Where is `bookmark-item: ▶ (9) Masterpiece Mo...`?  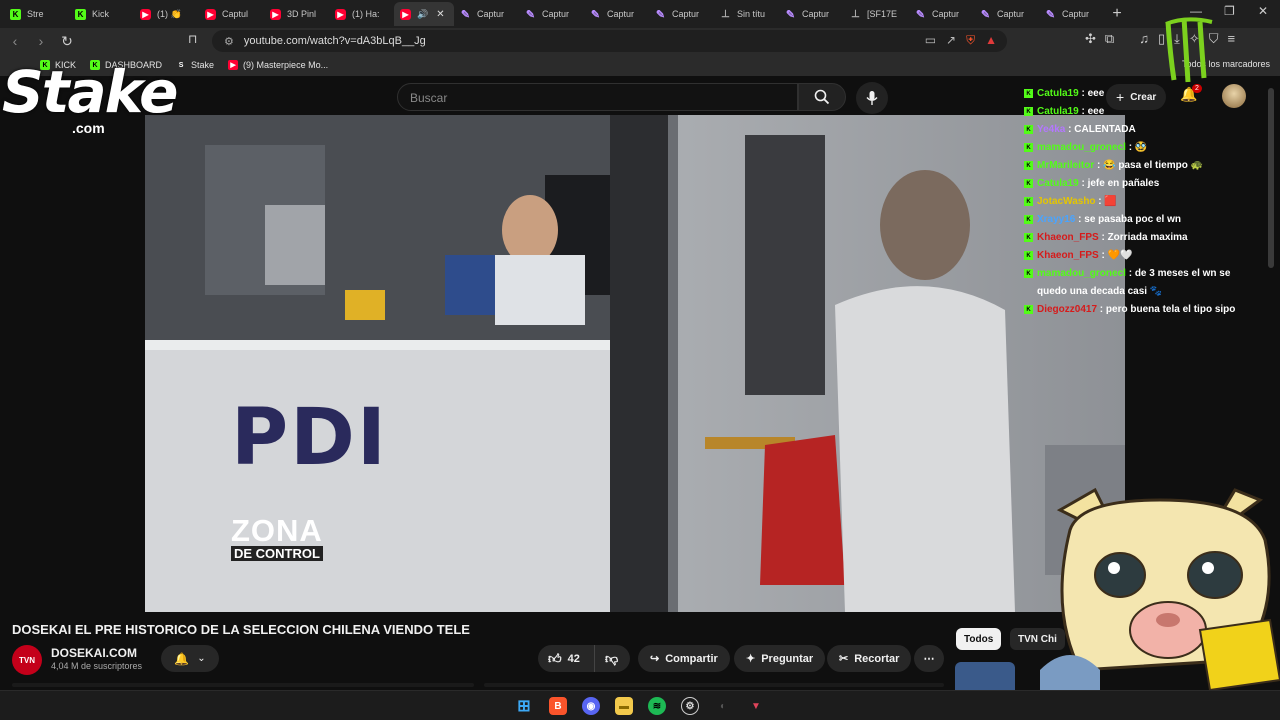
bookmark-item: ▶ (9) Masterpiece Mo... is located at coordinates (278, 65).